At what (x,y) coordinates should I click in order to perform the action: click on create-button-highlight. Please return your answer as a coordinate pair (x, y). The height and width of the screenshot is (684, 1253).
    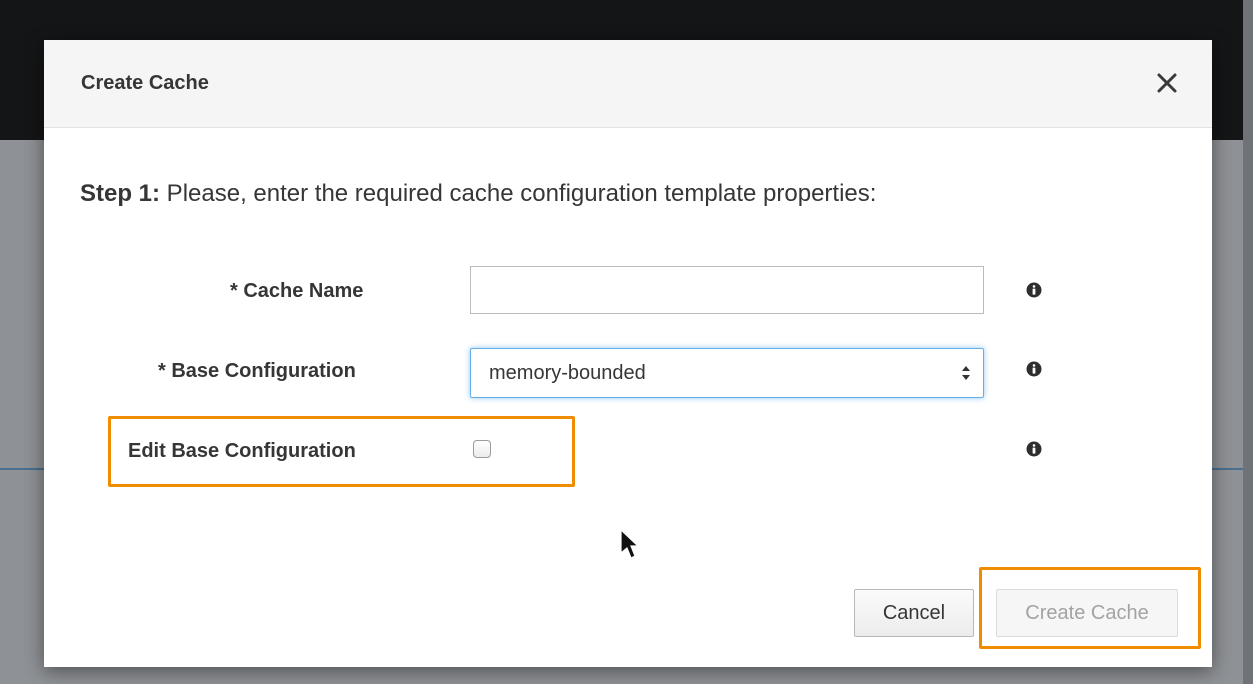
    Looking at the image, I should click on (1090, 608).